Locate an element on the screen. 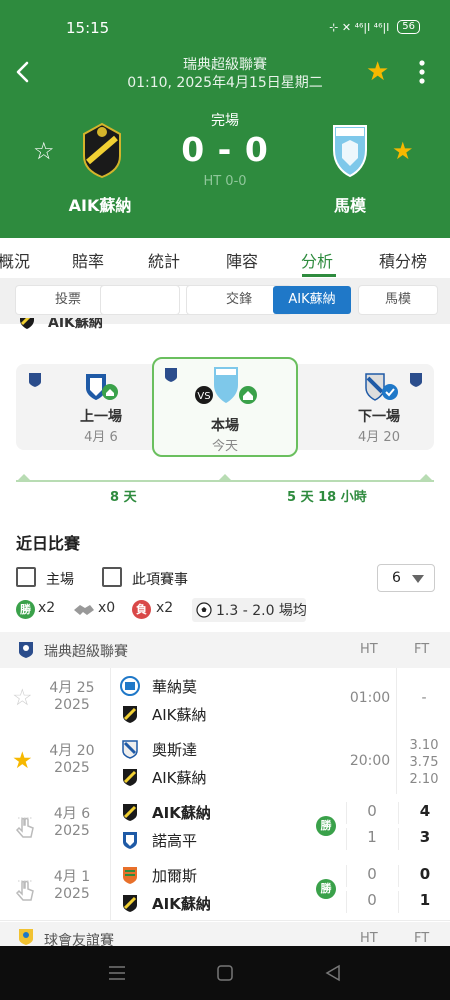  next-fixture-date: 4月 20 is located at coordinates (379, 437).